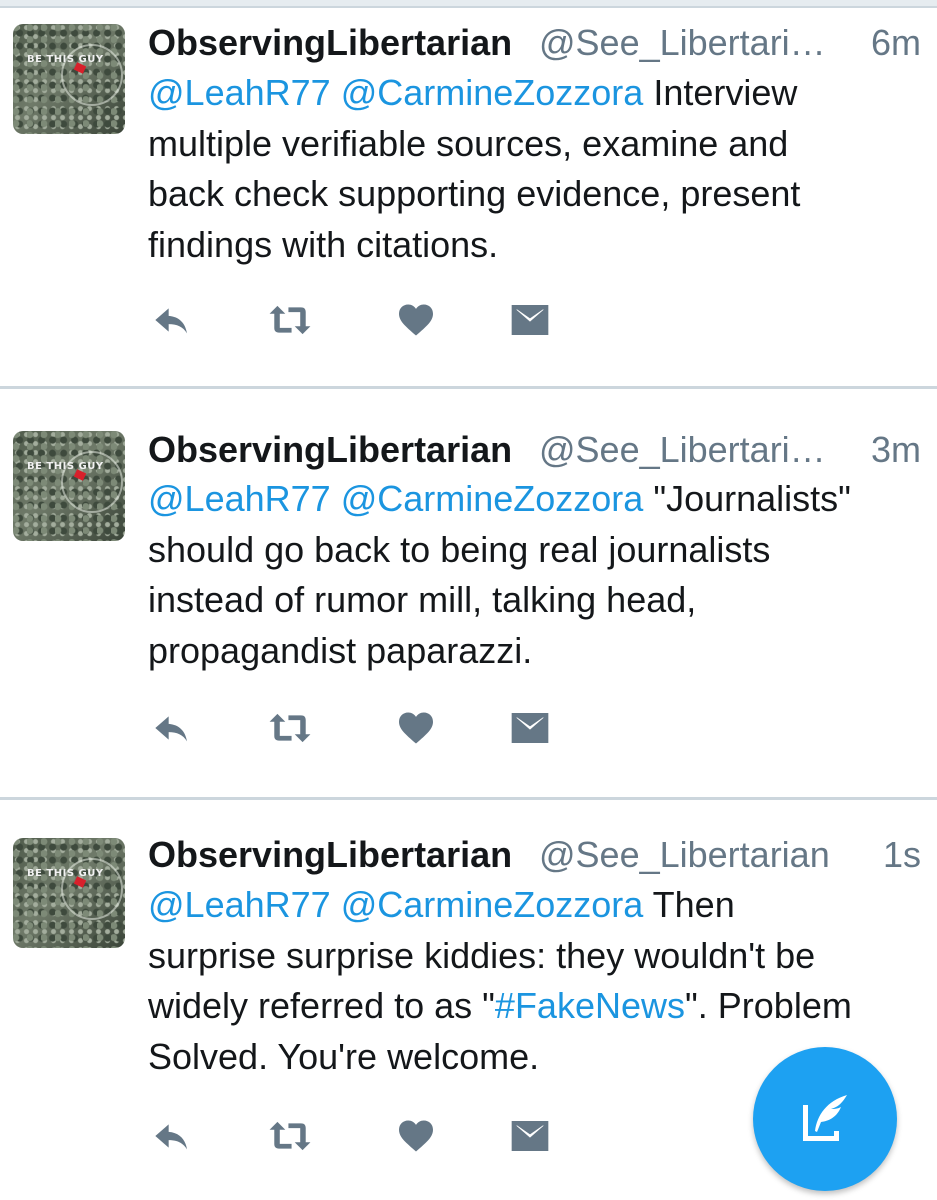 The width and height of the screenshot is (937, 1200). What do you see at coordinates (323, 244) in the screenshot?
I see `tweet-text-line: findings with citations.` at bounding box center [323, 244].